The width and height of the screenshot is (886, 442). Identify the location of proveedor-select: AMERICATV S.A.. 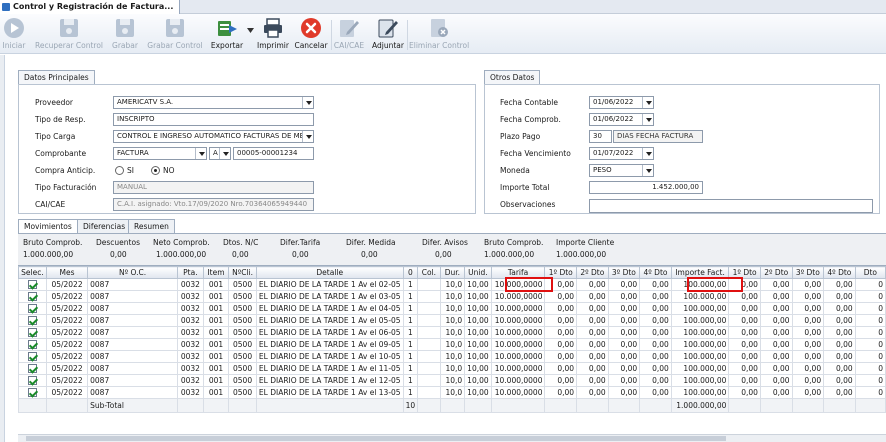
(213, 102).